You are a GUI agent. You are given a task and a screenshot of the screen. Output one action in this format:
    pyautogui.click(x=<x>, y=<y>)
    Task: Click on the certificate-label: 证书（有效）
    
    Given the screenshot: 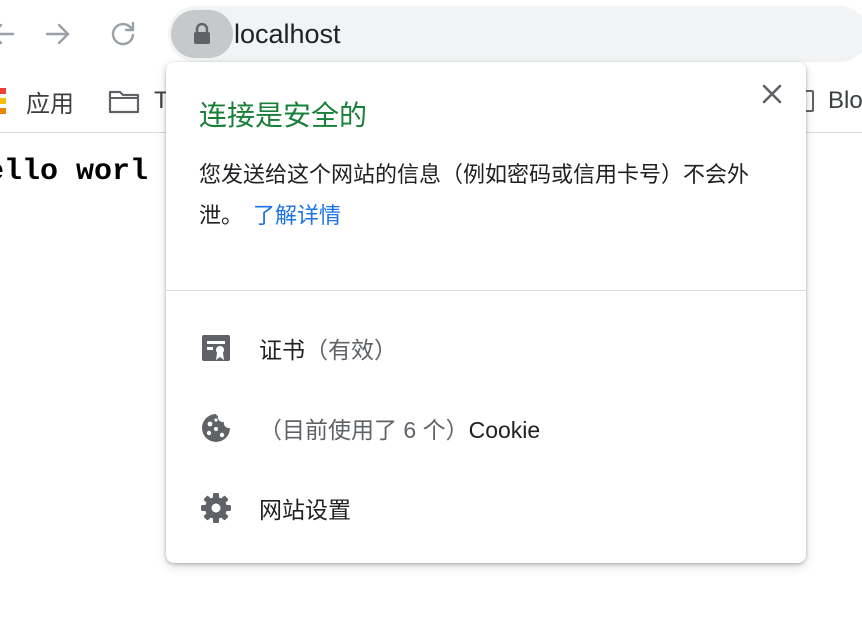 What is the action you would take?
    pyautogui.click(x=328, y=348)
    